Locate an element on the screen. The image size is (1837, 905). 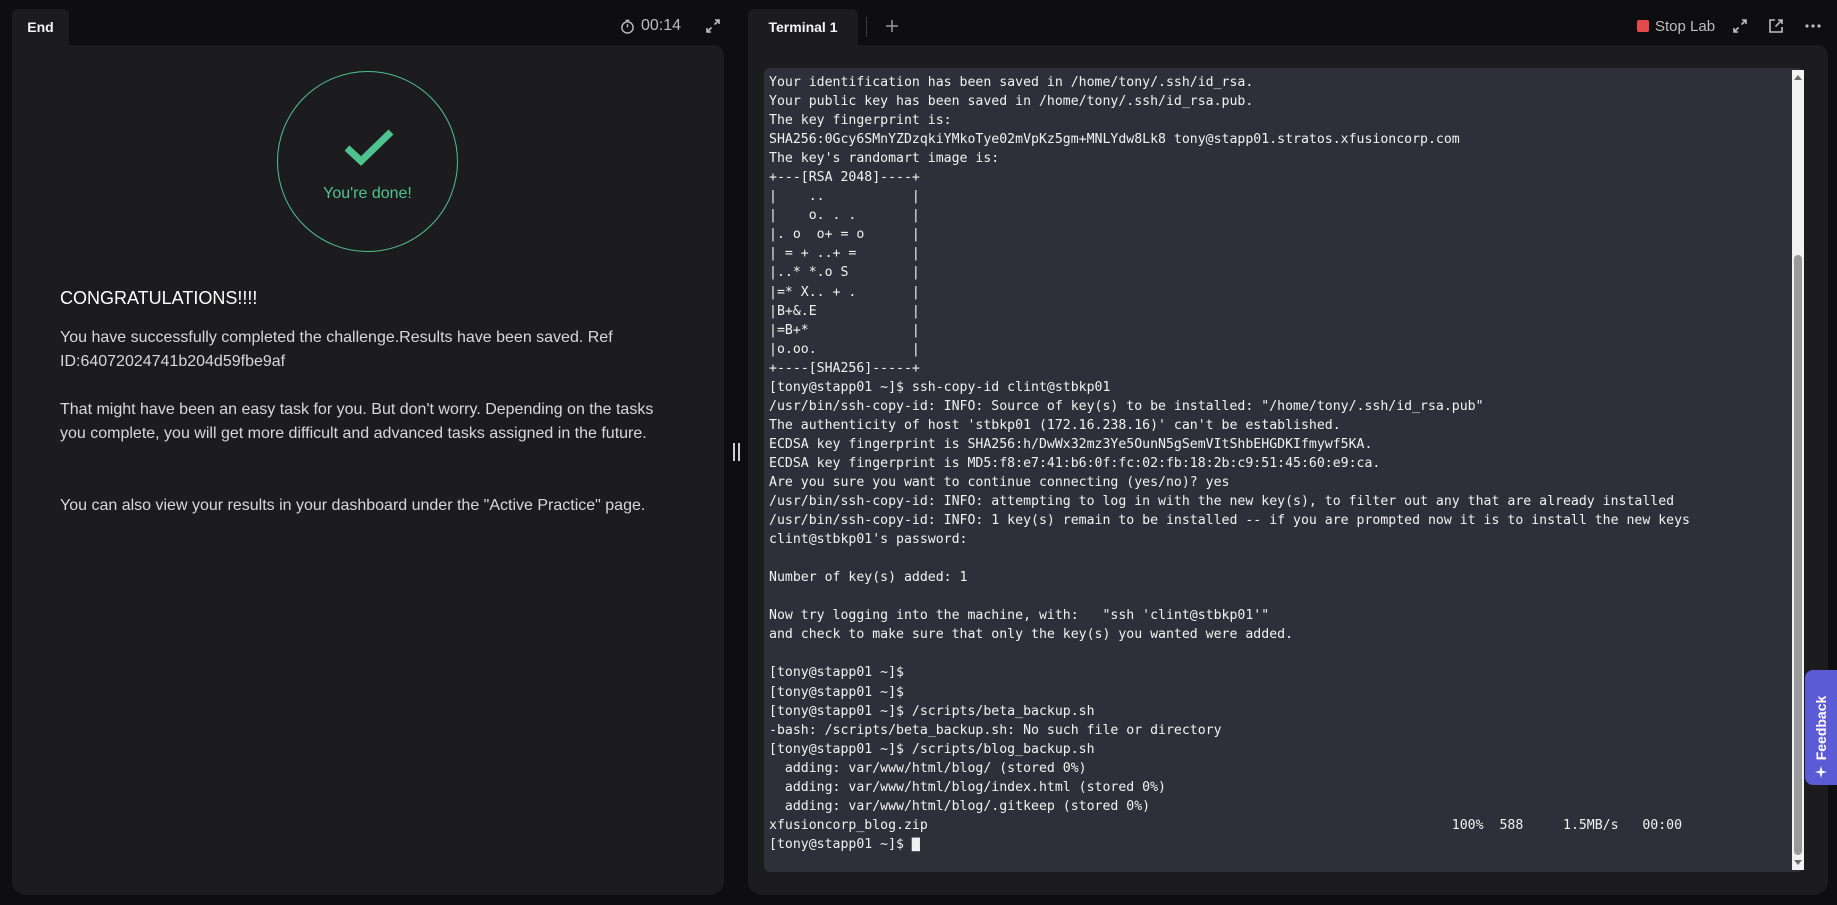
tab-terminal-1: Terminal 1 is located at coordinates (803, 27).